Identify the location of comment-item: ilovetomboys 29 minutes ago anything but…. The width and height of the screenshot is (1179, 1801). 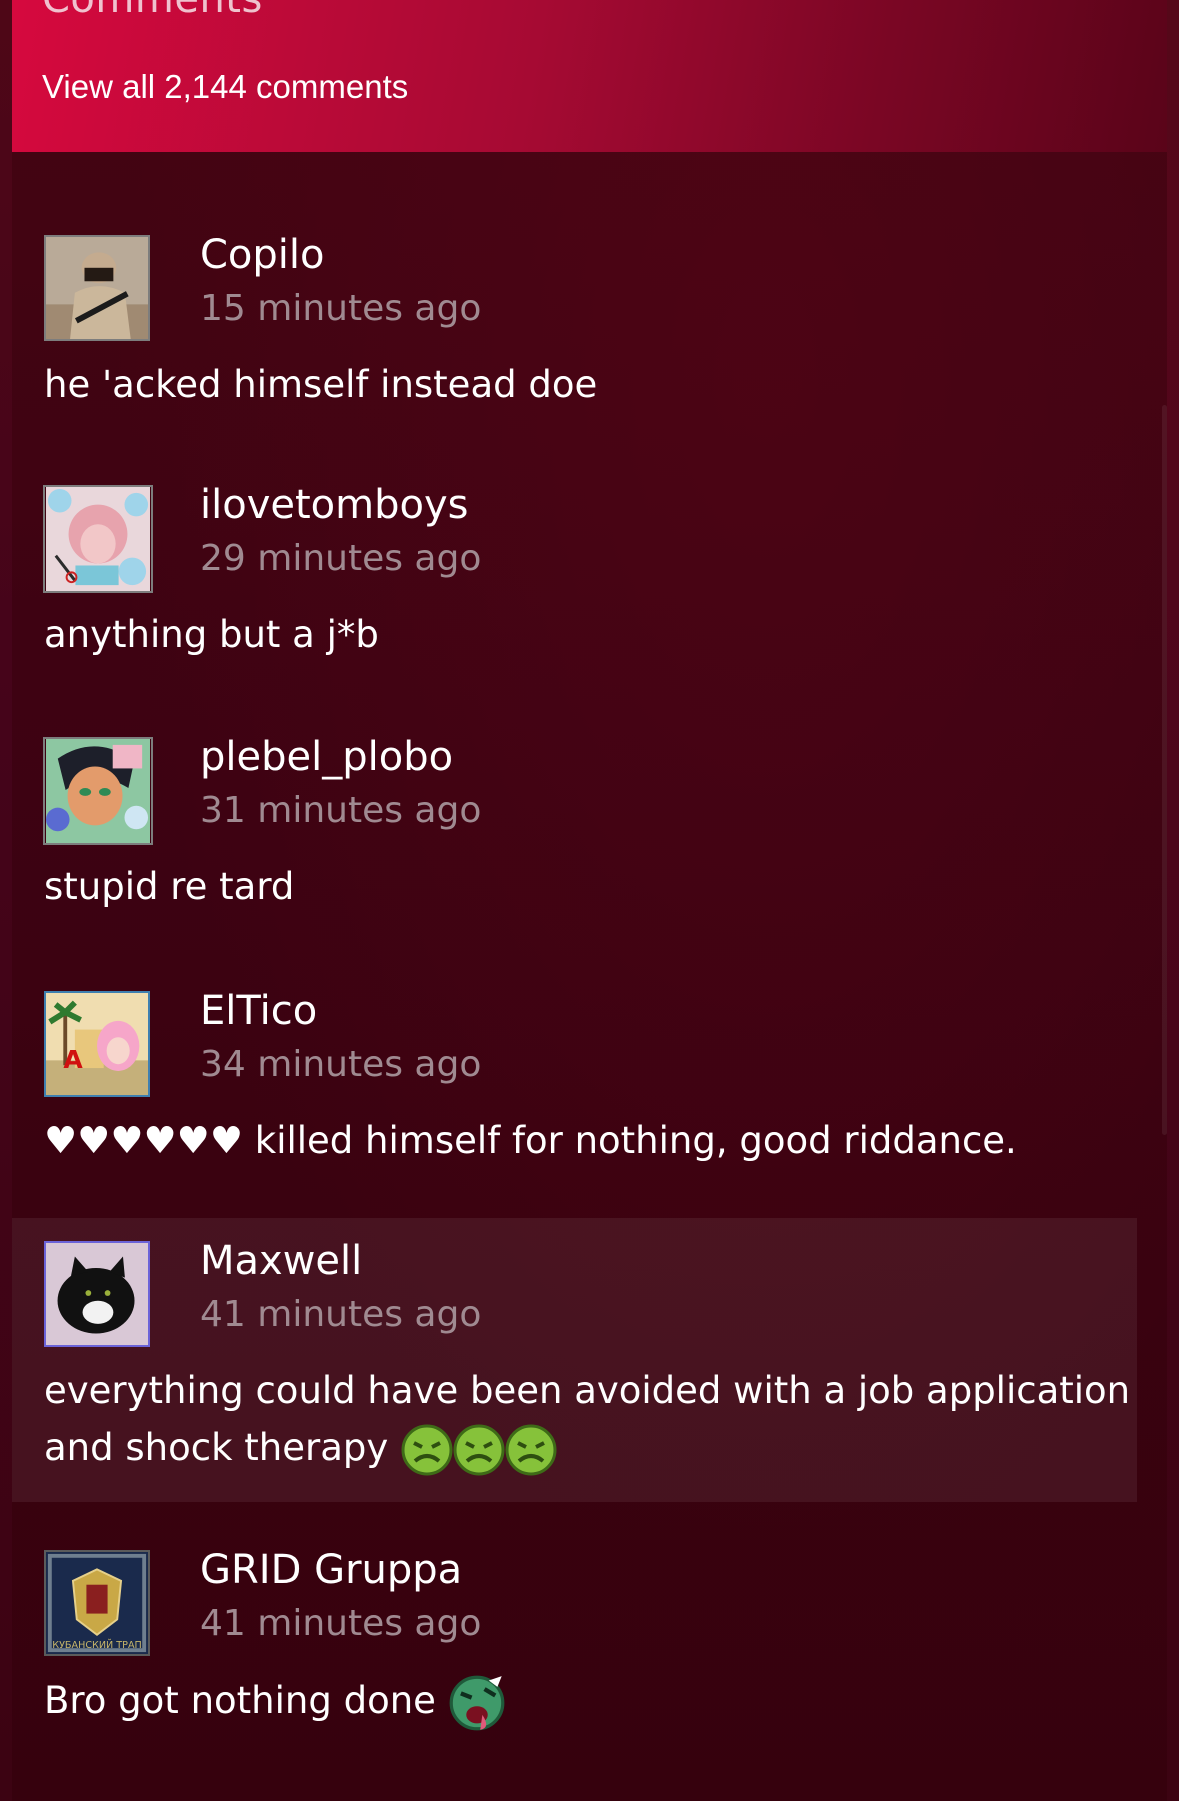
(574, 572).